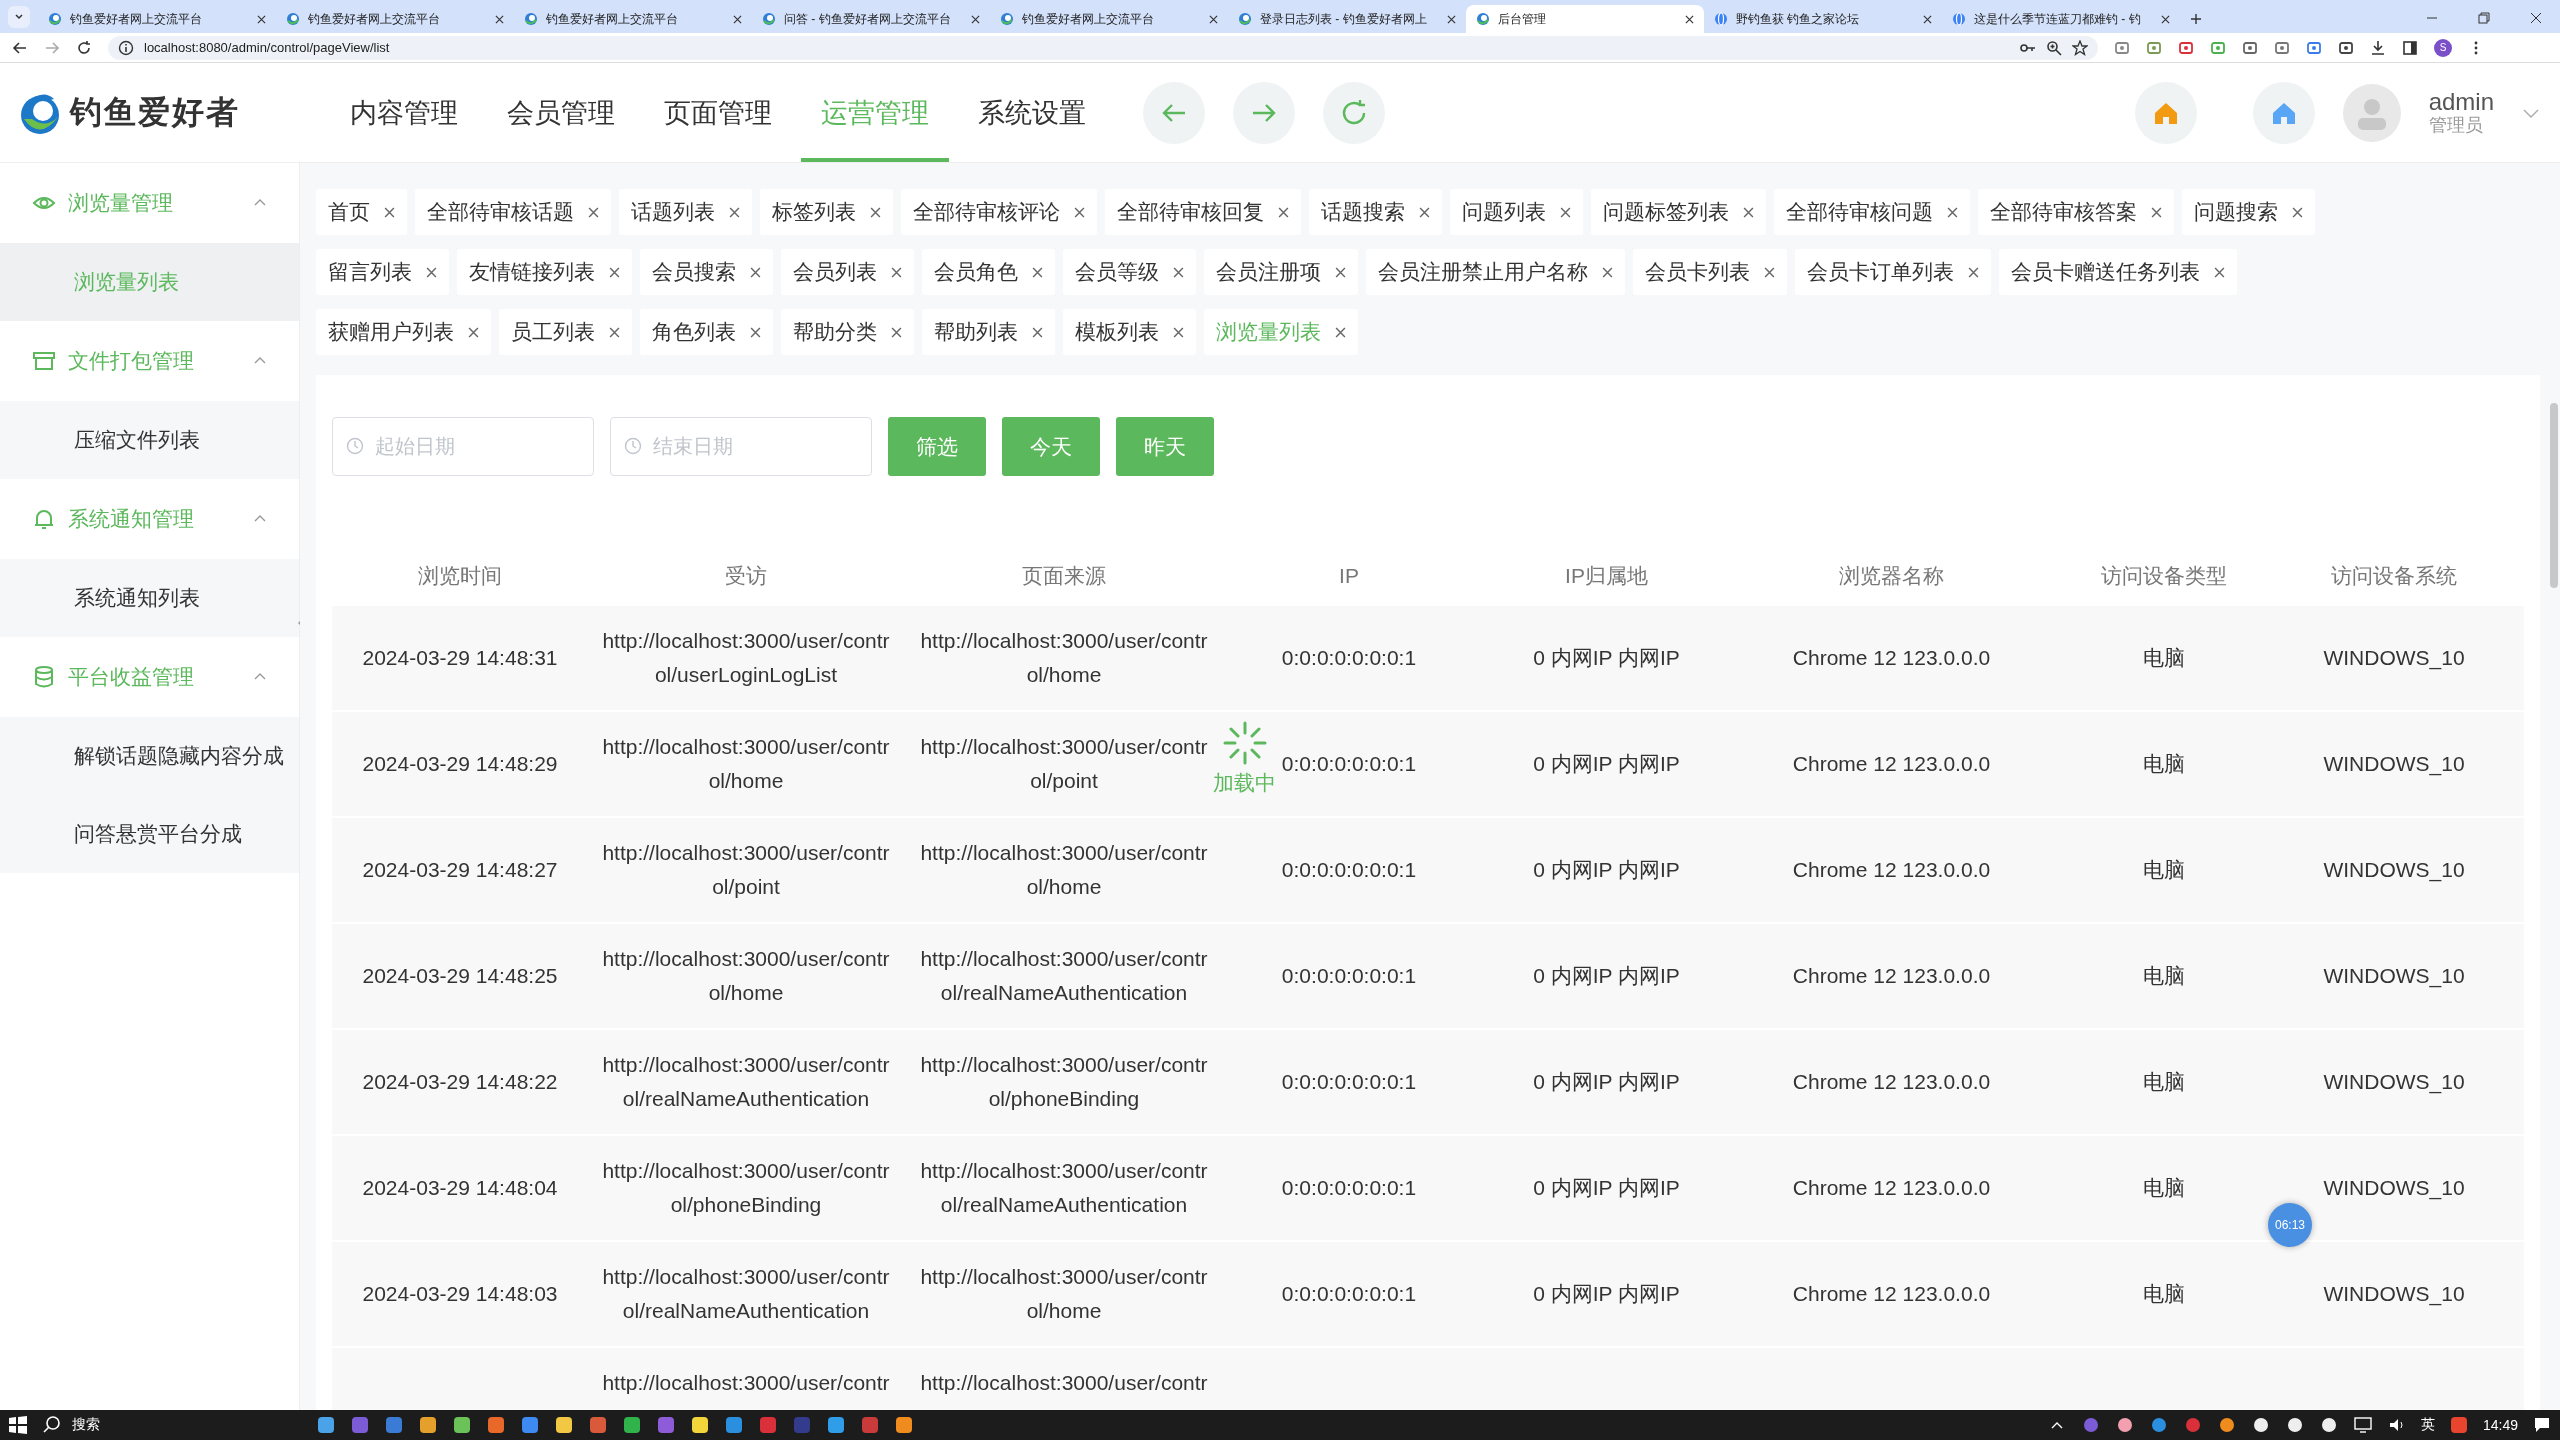  What do you see at coordinates (565, 332) in the screenshot?
I see `page-tag: 员工列表` at bounding box center [565, 332].